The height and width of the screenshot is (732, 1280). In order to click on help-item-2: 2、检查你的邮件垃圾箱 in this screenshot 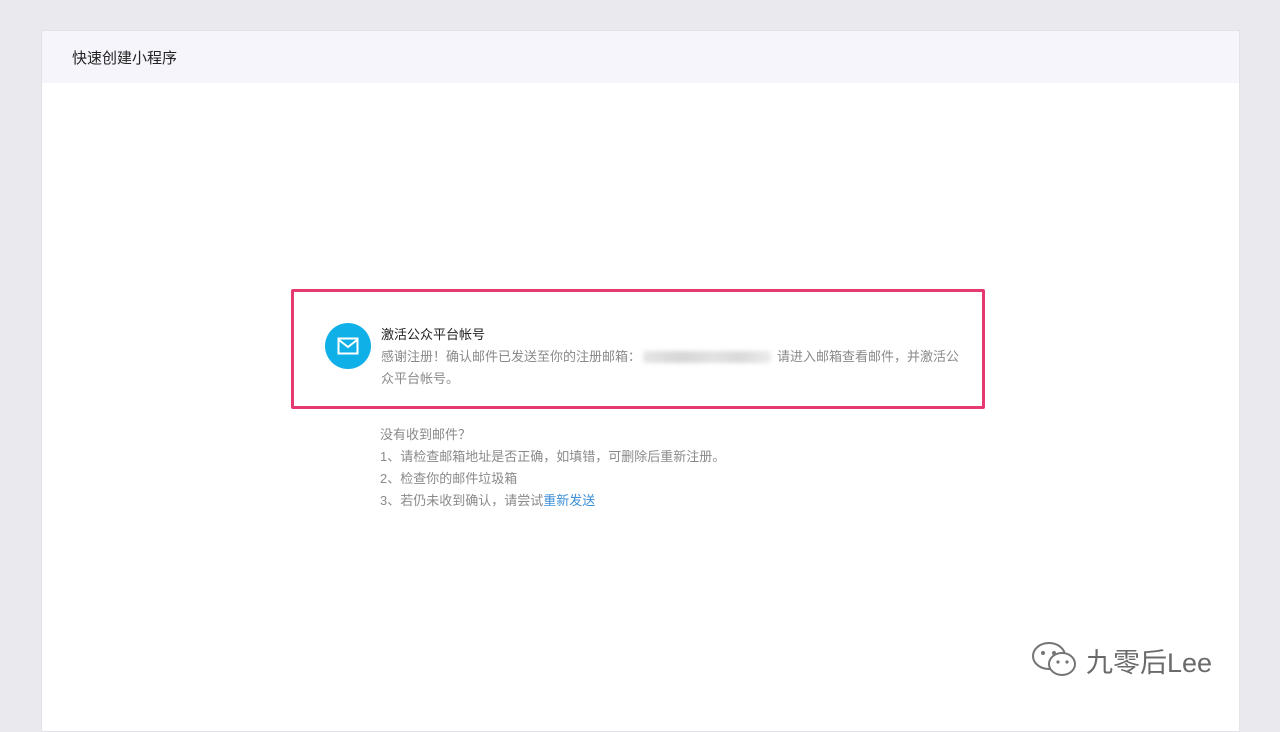, I will do `click(449, 478)`.